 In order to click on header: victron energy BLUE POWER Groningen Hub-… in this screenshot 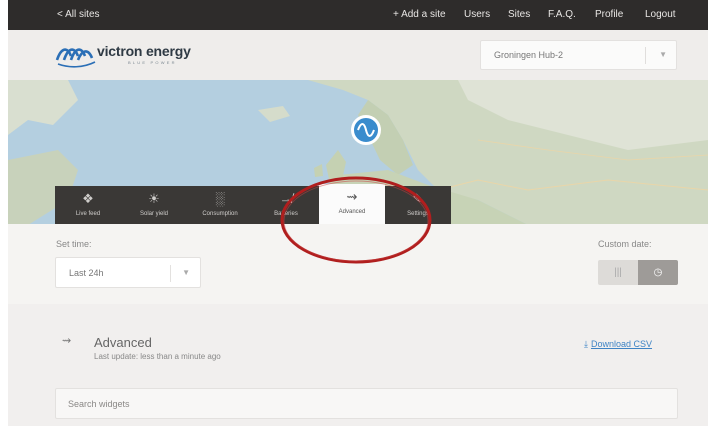, I will do `click(358, 55)`.